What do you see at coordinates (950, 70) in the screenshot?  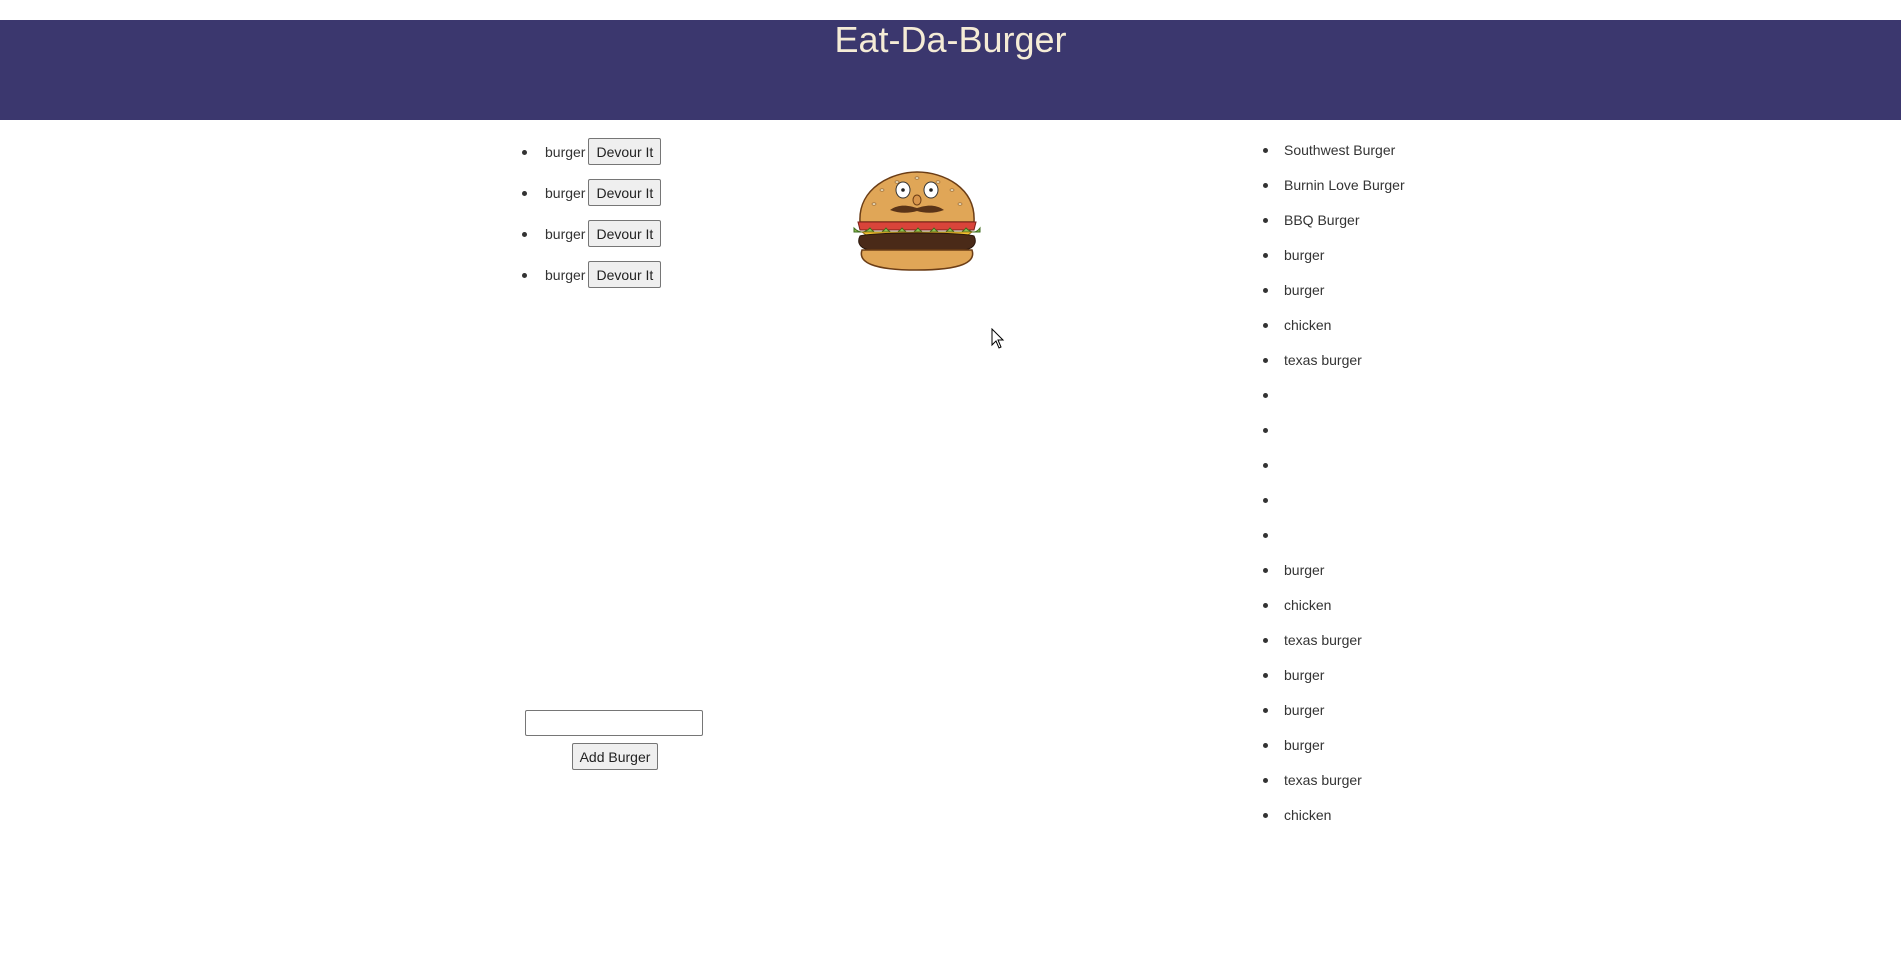 I see `header-bar: Eat-Da-Burger` at bounding box center [950, 70].